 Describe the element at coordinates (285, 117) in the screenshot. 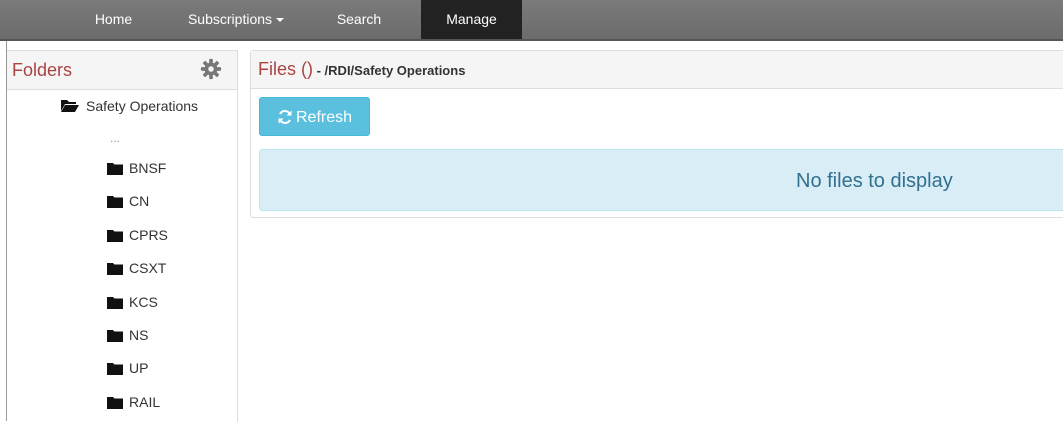

I see `refresh-icon` at that location.